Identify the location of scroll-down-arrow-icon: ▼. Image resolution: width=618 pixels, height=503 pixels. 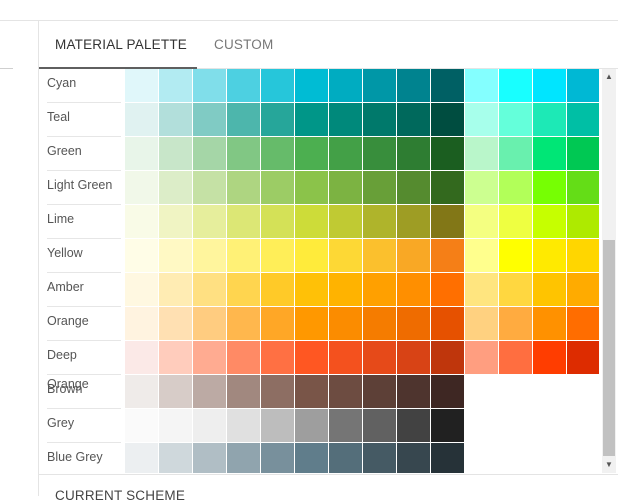
(609, 465).